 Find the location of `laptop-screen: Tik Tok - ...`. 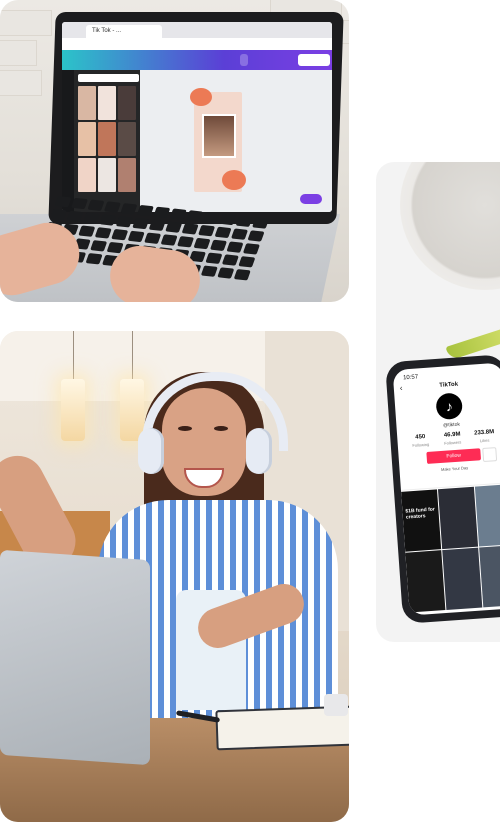

laptop-screen: Tik Tok - ... is located at coordinates (197, 117).